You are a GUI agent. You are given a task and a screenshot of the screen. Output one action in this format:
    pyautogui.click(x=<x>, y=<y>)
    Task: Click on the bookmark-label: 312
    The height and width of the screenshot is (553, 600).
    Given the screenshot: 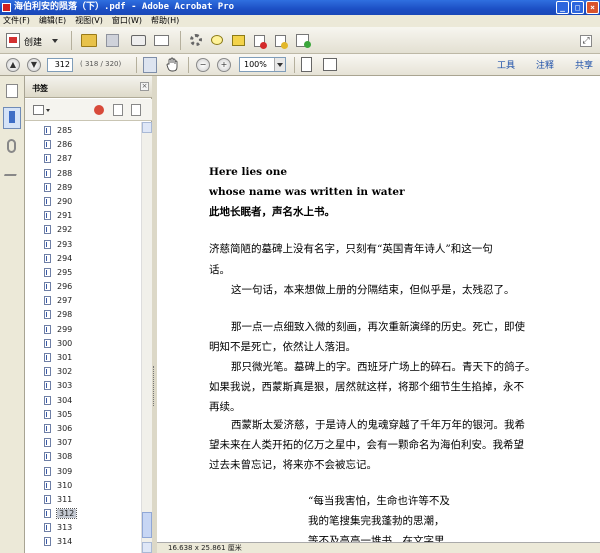 What is the action you would take?
    pyautogui.click(x=66, y=514)
    